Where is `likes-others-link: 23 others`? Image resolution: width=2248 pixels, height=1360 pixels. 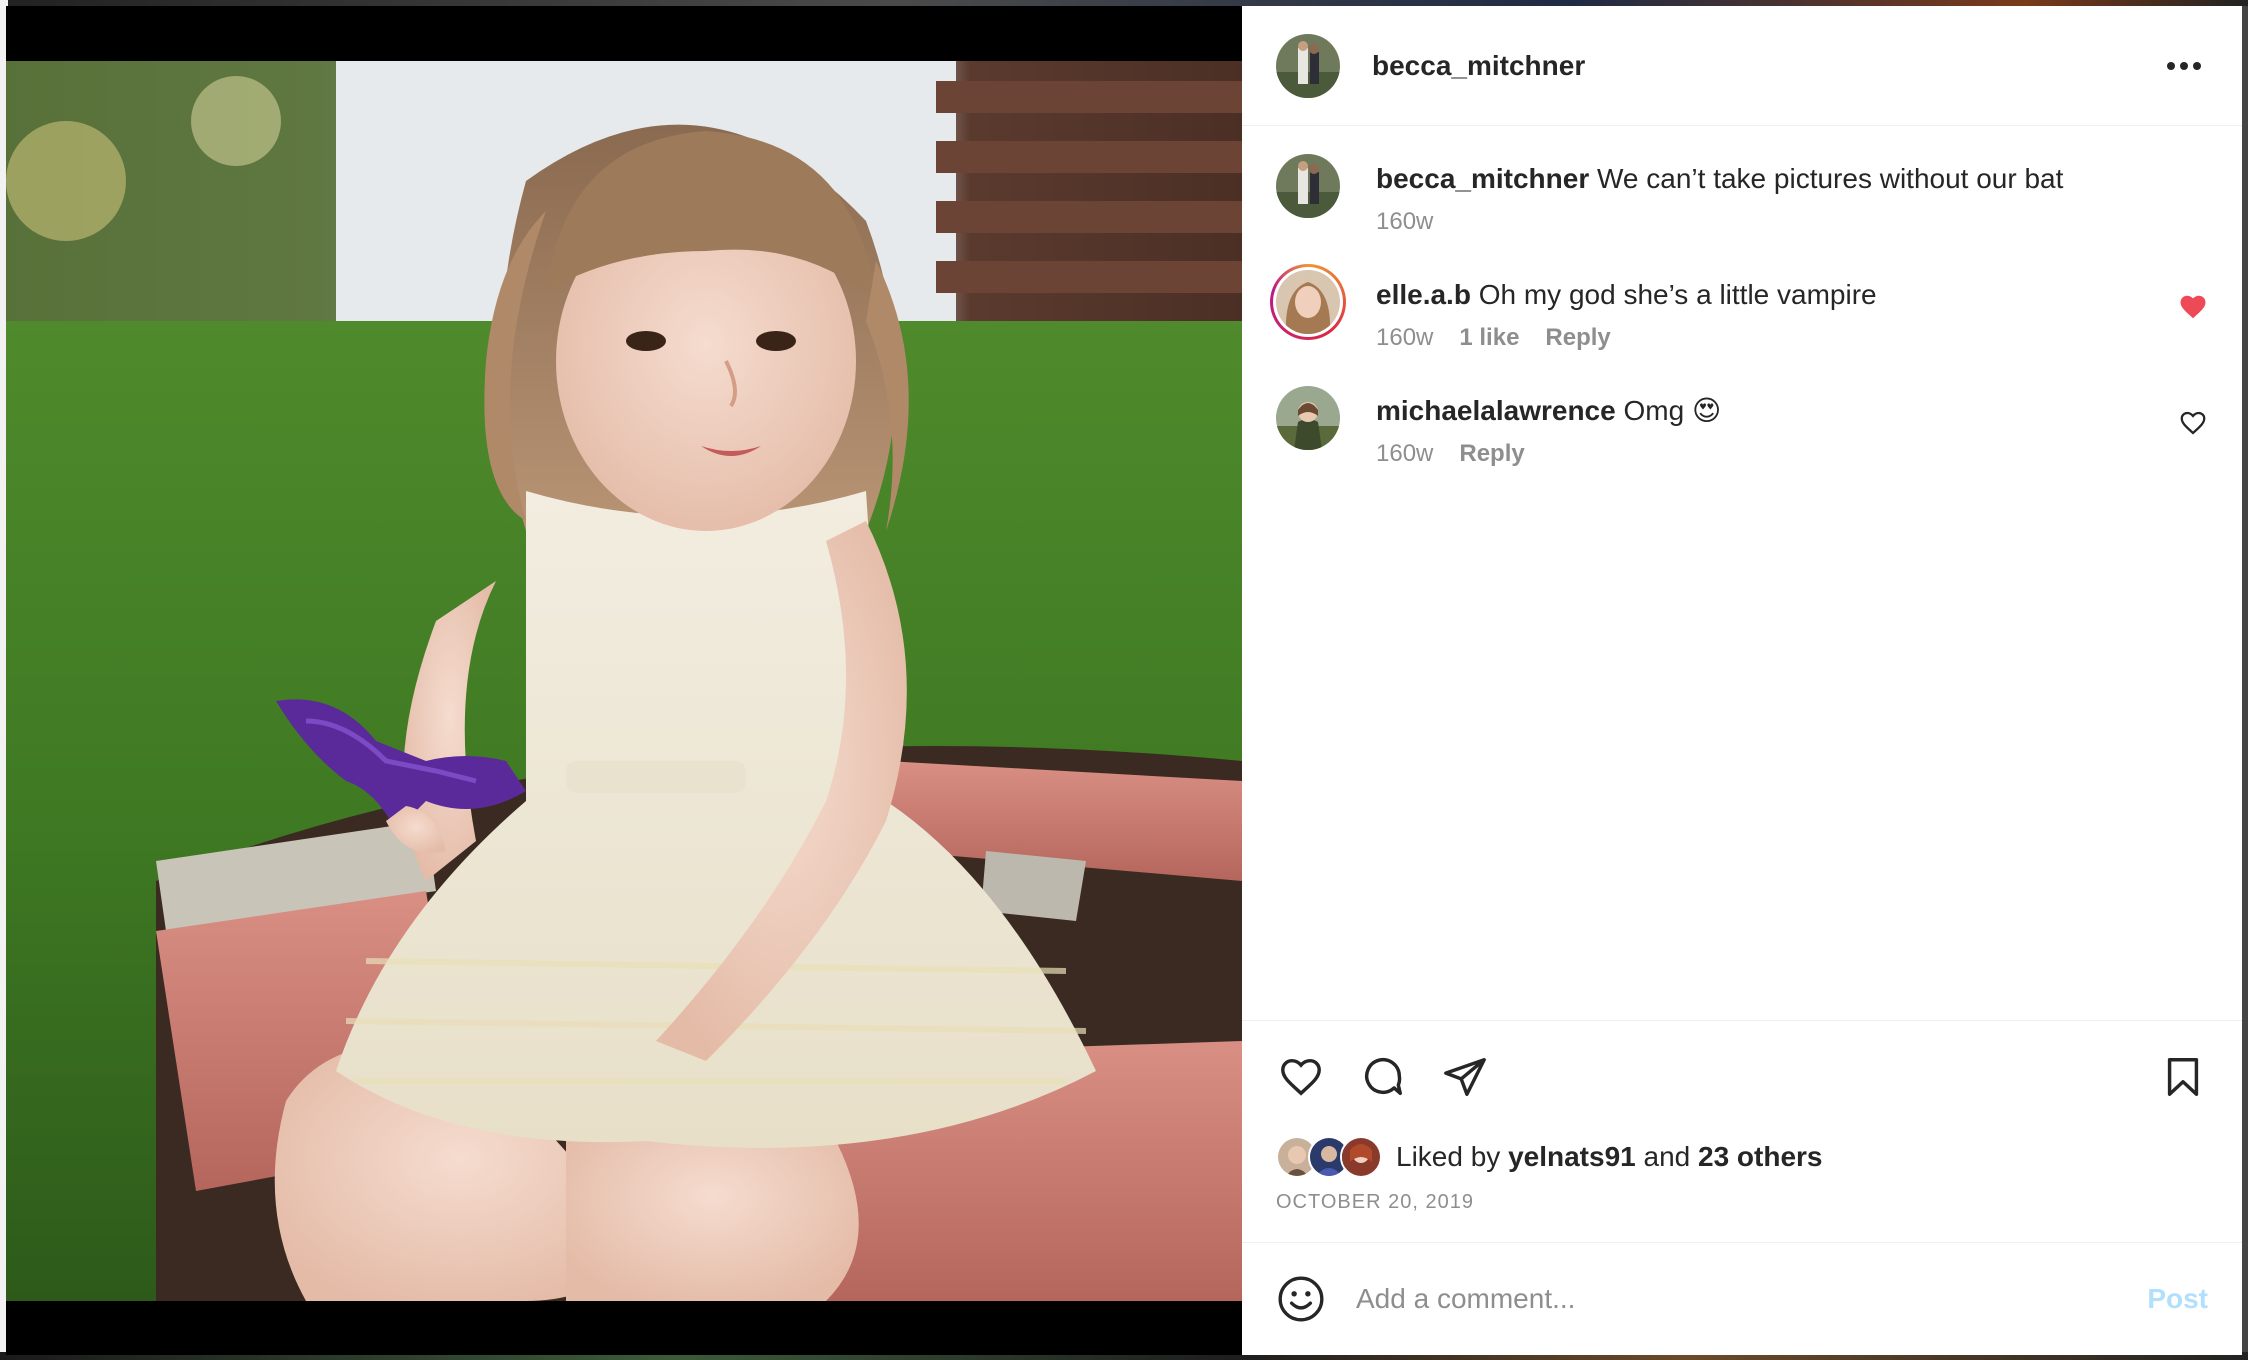
likes-others-link: 23 others is located at coordinates (1760, 1156).